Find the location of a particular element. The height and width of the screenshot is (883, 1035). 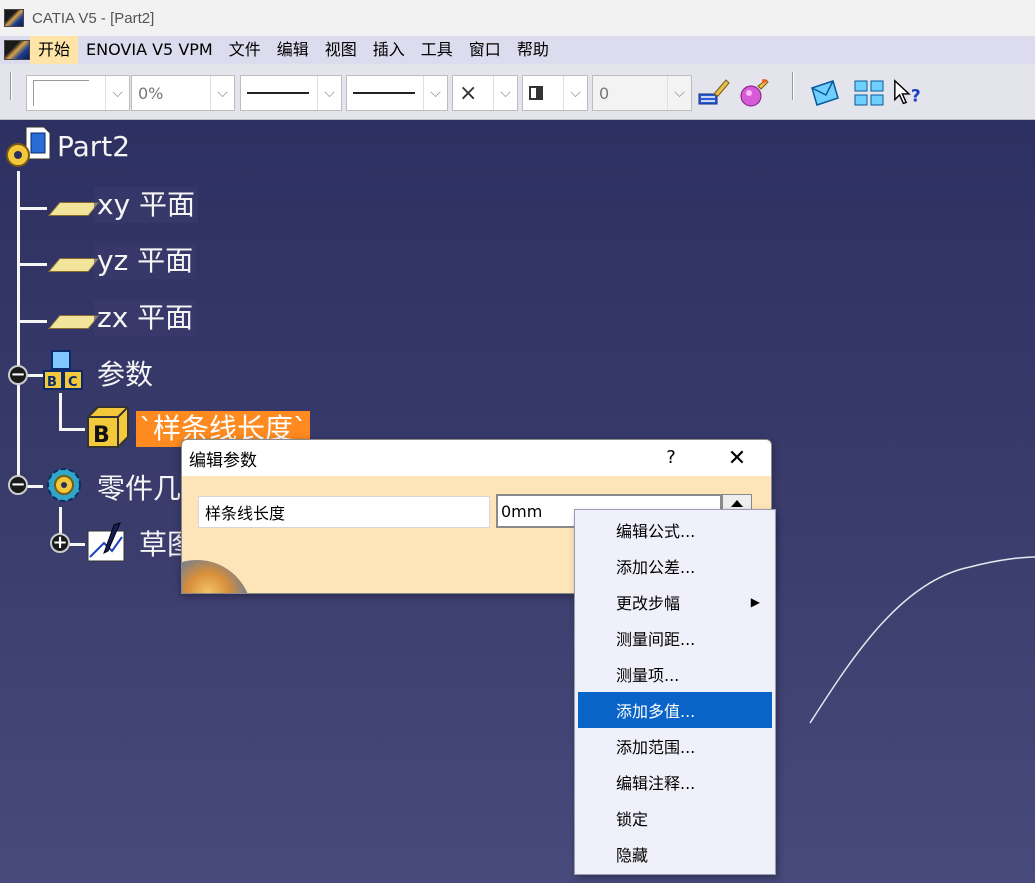

rendering-value: 0 is located at coordinates (604, 93).